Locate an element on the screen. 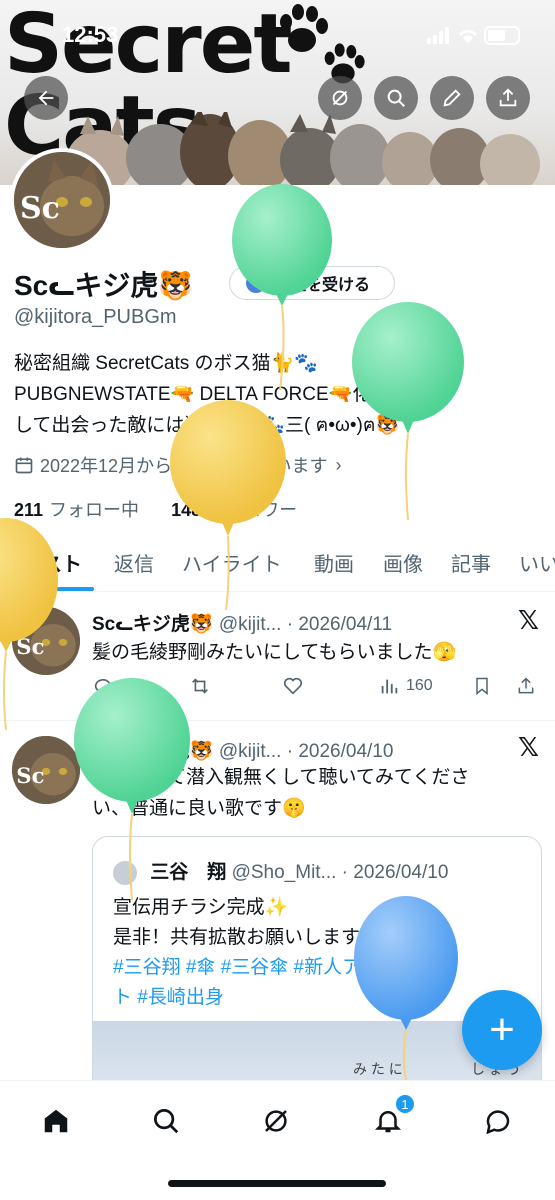 The height and width of the screenshot is (1200, 555). nav-grok is located at coordinates (276, 1121).